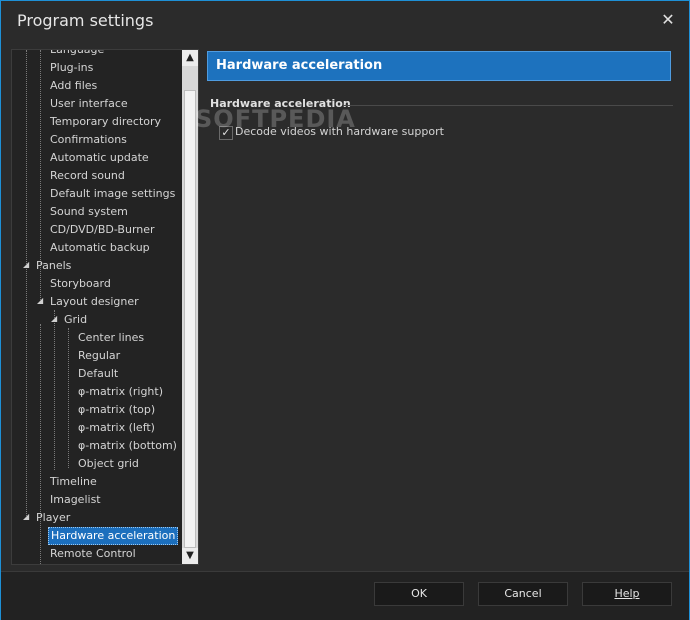  What do you see at coordinates (54, 318) in the screenshot?
I see `expand-grid-icon: ◢` at bounding box center [54, 318].